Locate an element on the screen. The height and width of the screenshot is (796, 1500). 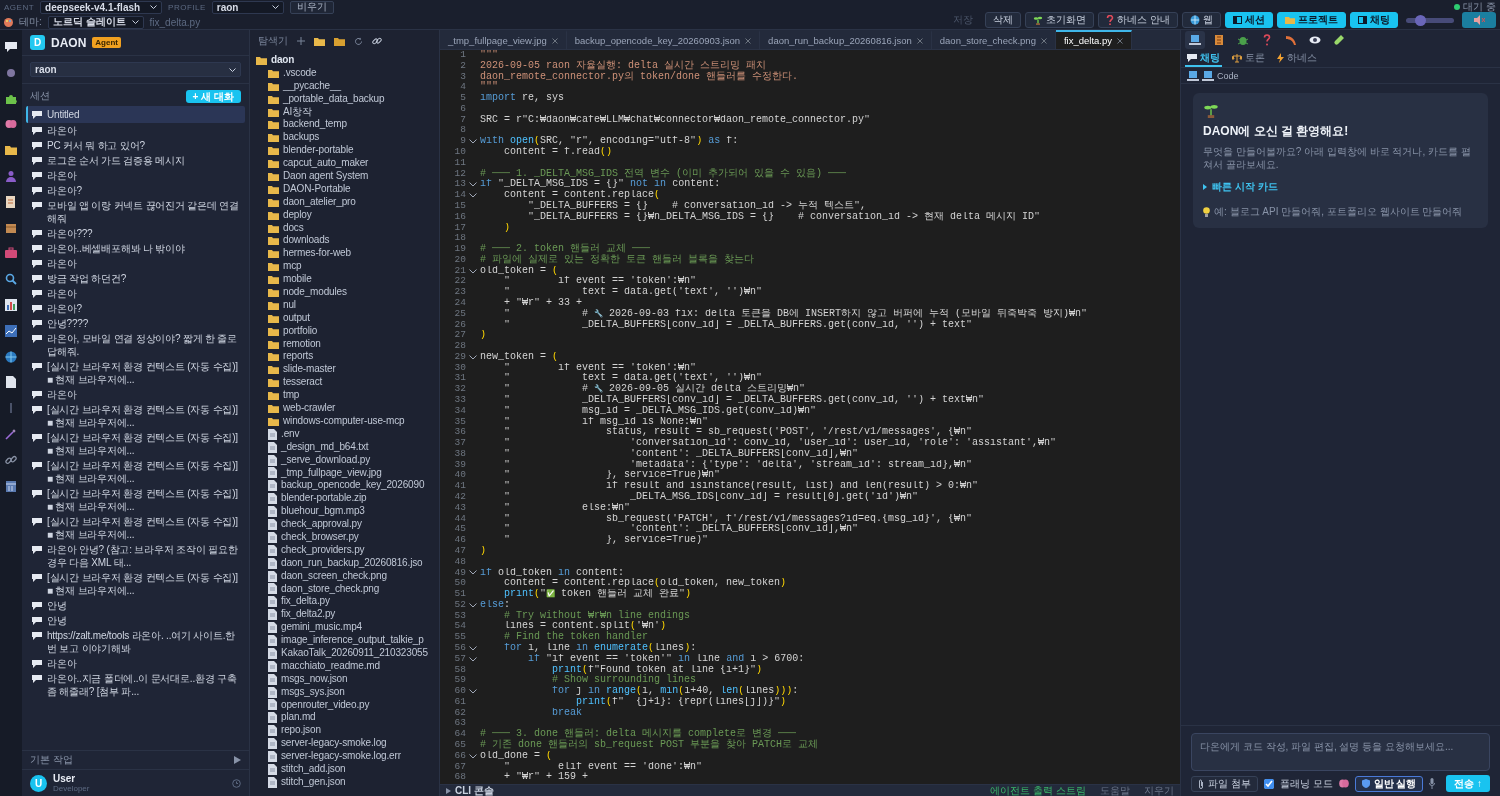
file-item: backup_opencode_key_2026090 is located at coordinates (353, 486).